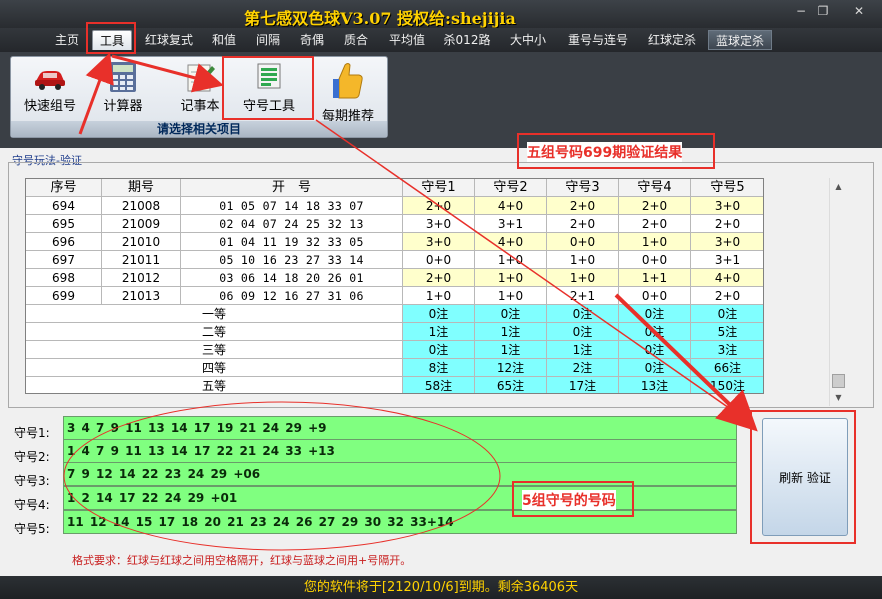 The width and height of the screenshot is (882, 599). What do you see at coordinates (214, 368) in the screenshot?
I see `prize-label-cell: 四等` at bounding box center [214, 368].